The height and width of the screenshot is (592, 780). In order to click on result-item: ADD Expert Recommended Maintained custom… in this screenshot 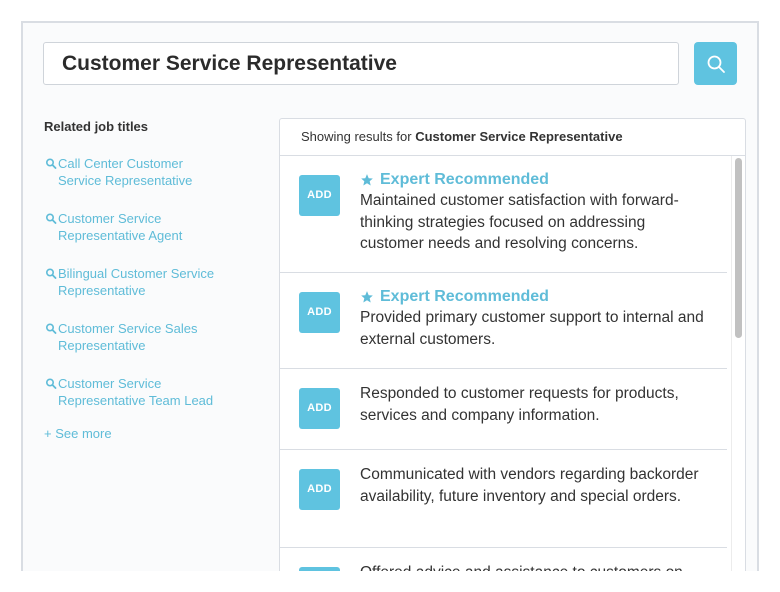, I will do `click(503, 214)`.